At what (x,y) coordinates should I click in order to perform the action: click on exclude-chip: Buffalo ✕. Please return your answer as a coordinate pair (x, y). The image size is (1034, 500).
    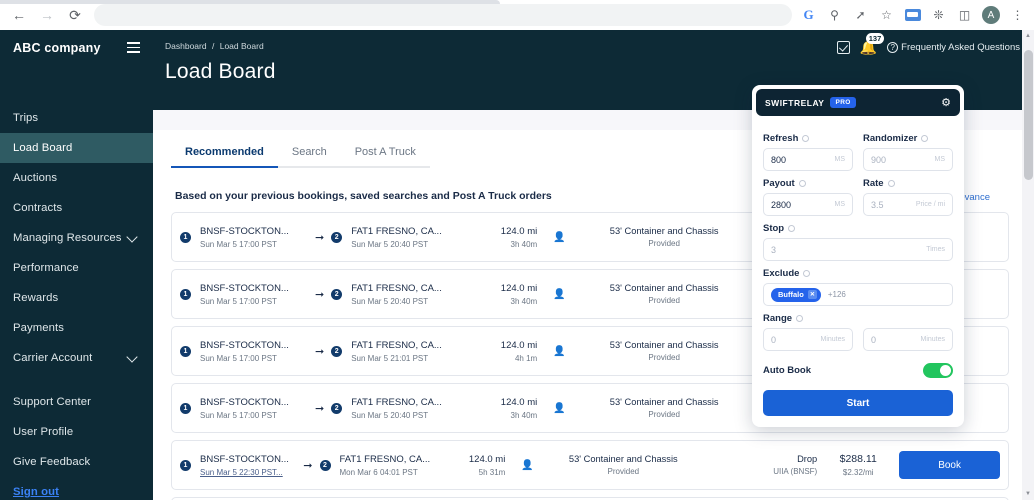
    Looking at the image, I should click on (796, 294).